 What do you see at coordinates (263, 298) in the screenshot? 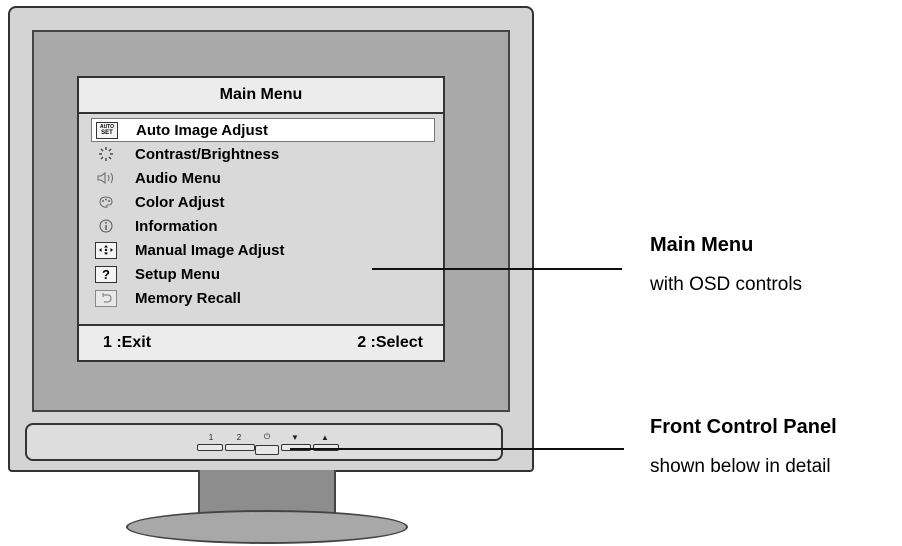
I see `osd-item-memory-recall: Memory Recall` at bounding box center [263, 298].